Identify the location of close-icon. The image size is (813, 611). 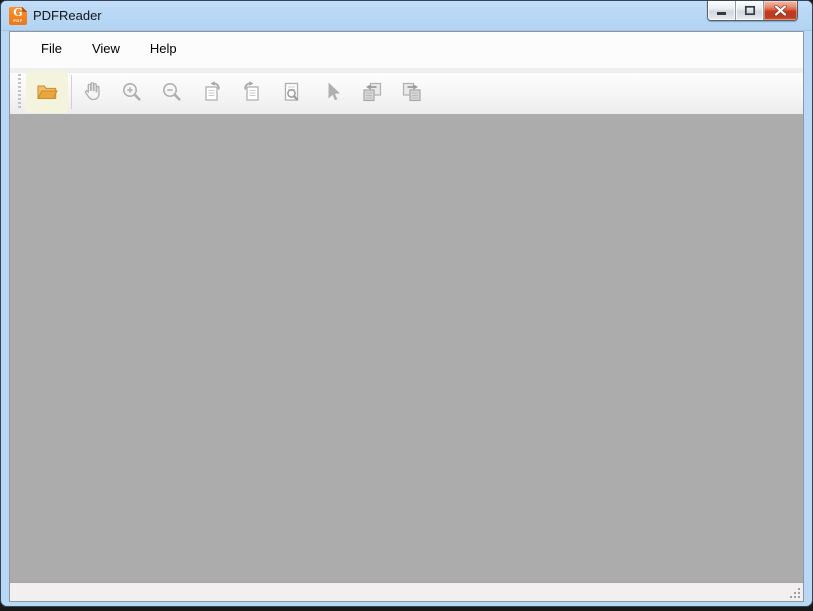
(780, 10).